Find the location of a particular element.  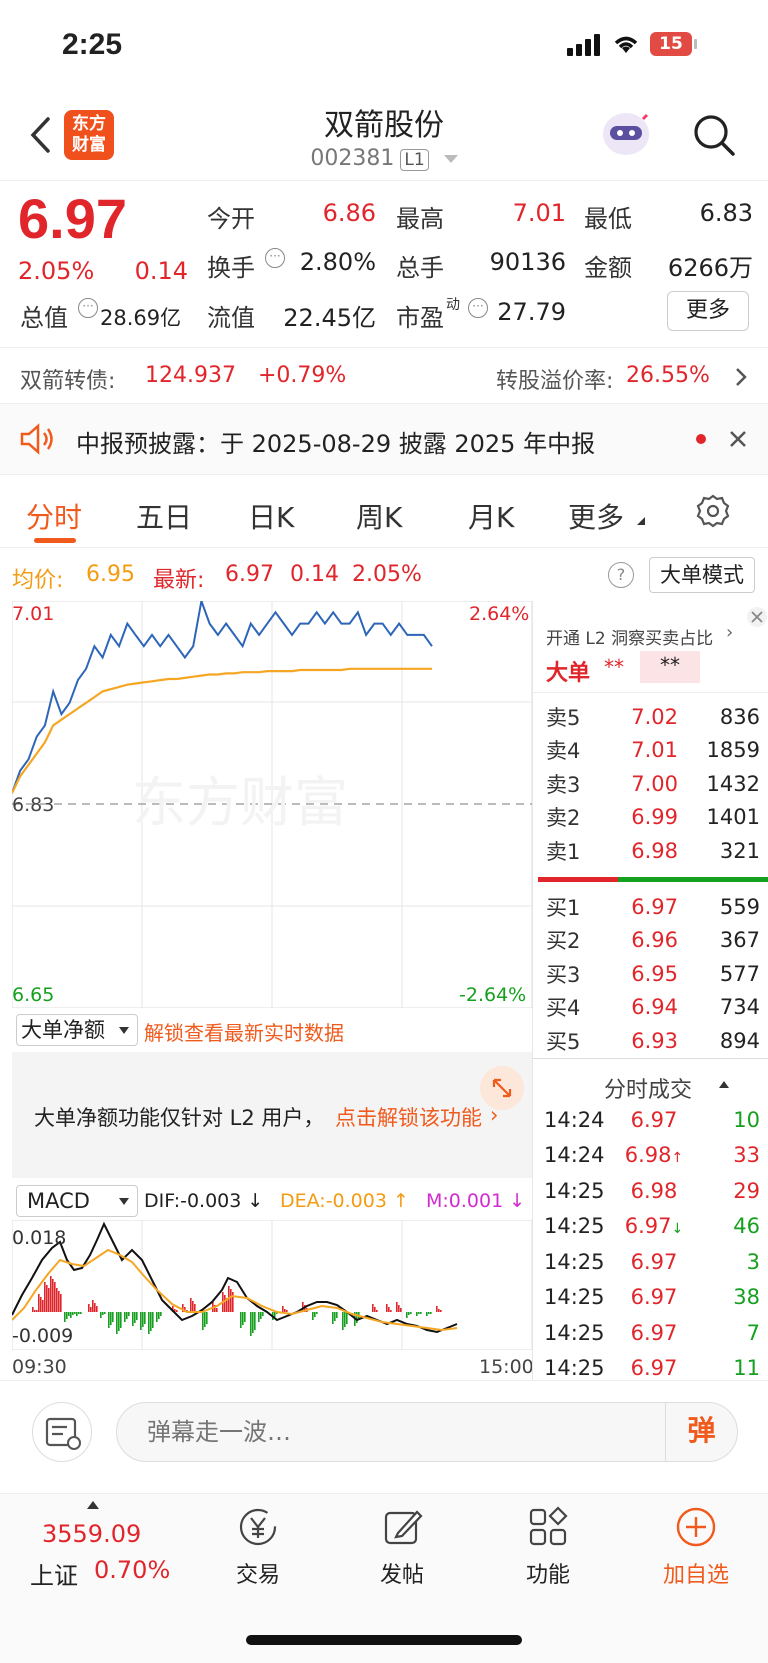

open-label: 今开 is located at coordinates (231, 219).